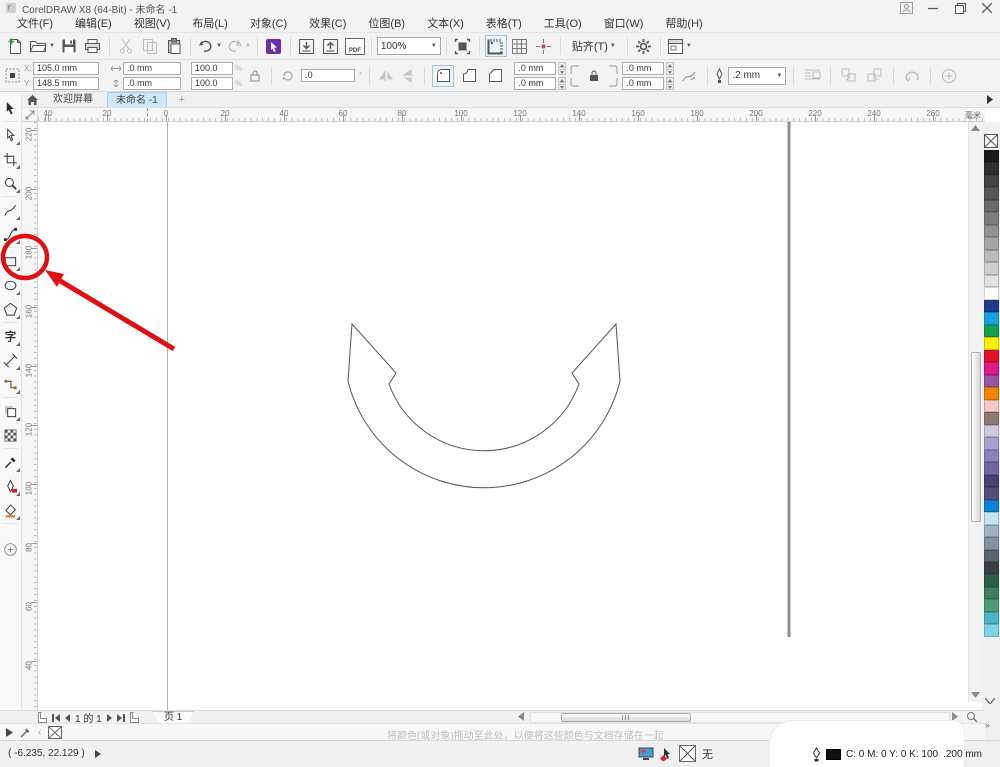 This screenshot has width=1000, height=767. What do you see at coordinates (495, 46) in the screenshot?
I see `show-rulers-button` at bounding box center [495, 46].